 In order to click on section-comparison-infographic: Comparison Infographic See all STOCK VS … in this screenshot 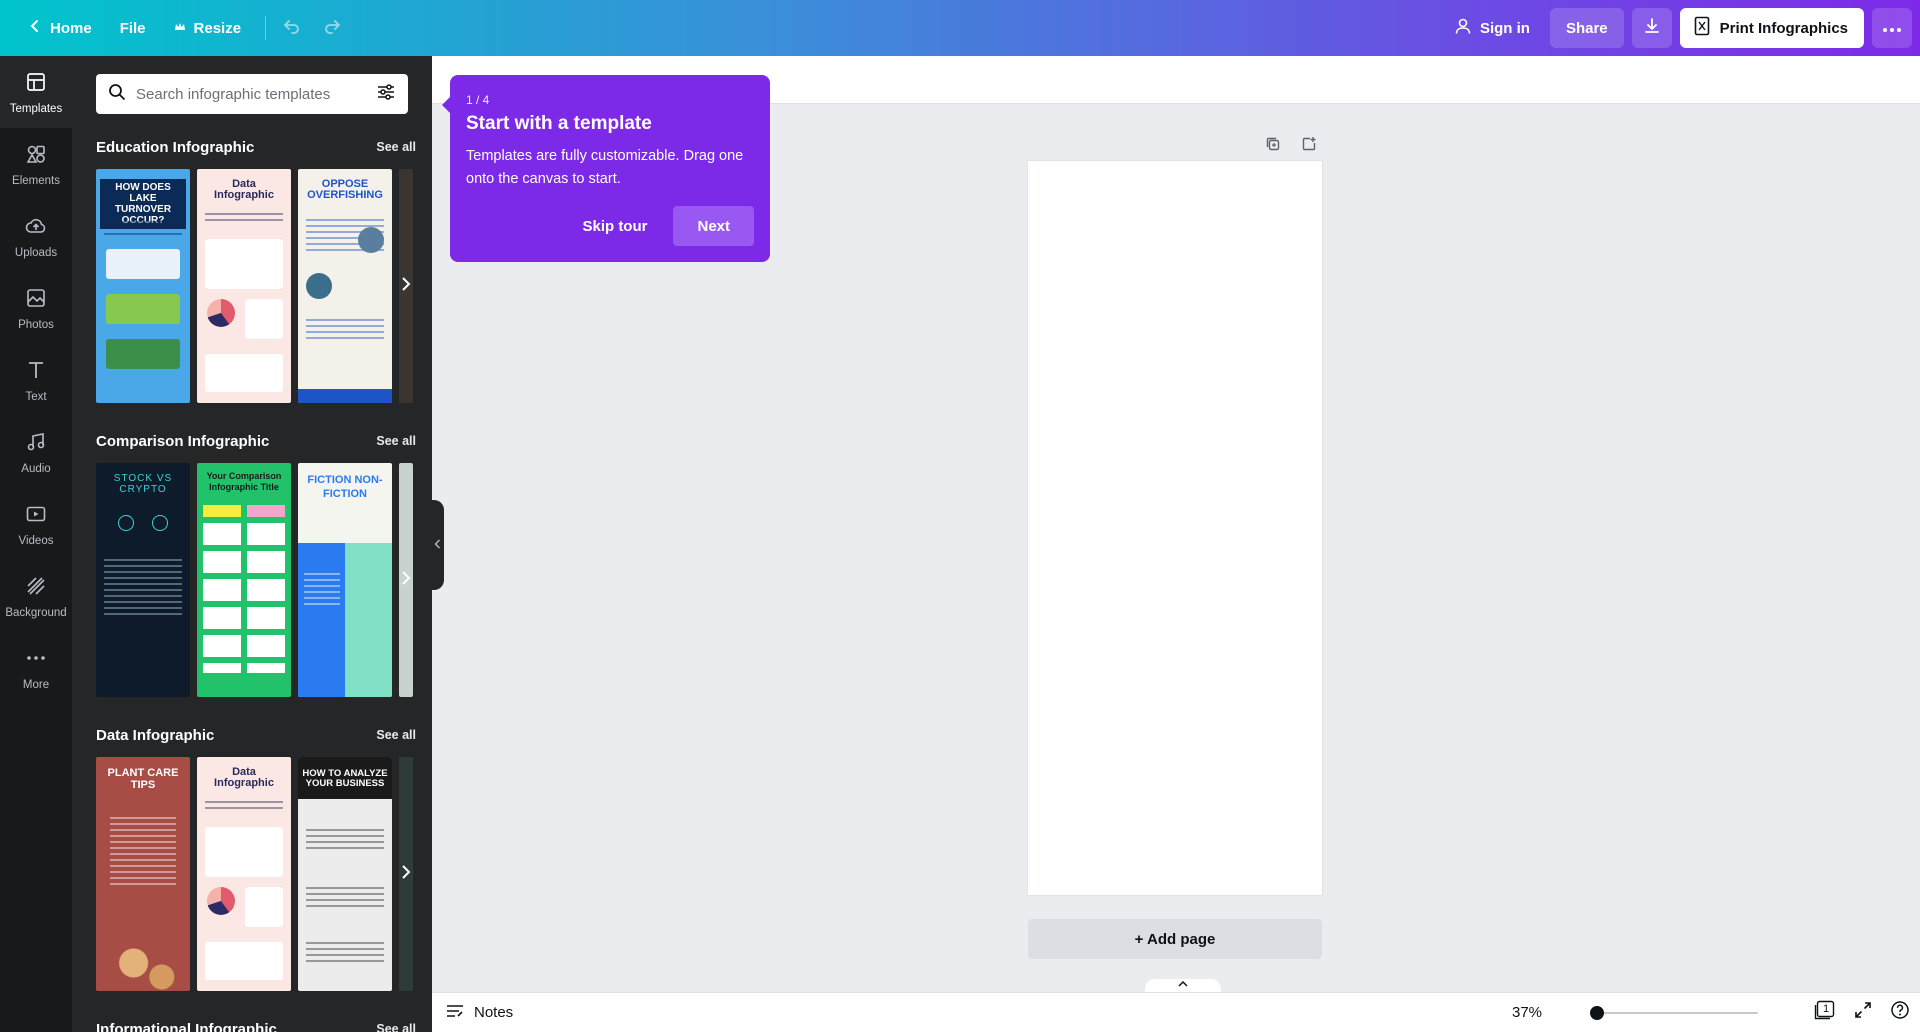, I will do `click(256, 563)`.